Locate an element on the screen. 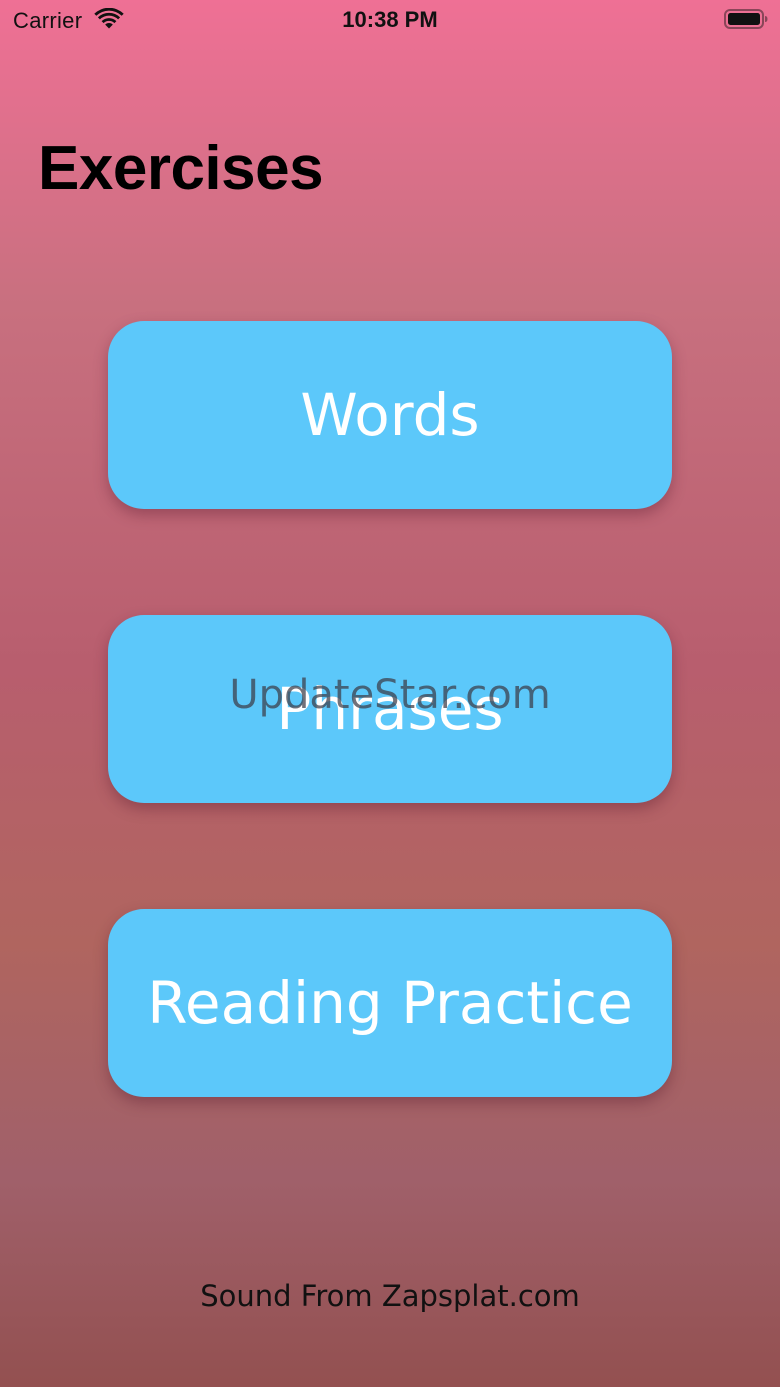 The height and width of the screenshot is (1387, 780). phrases-button: Phrases is located at coordinates (390, 709).